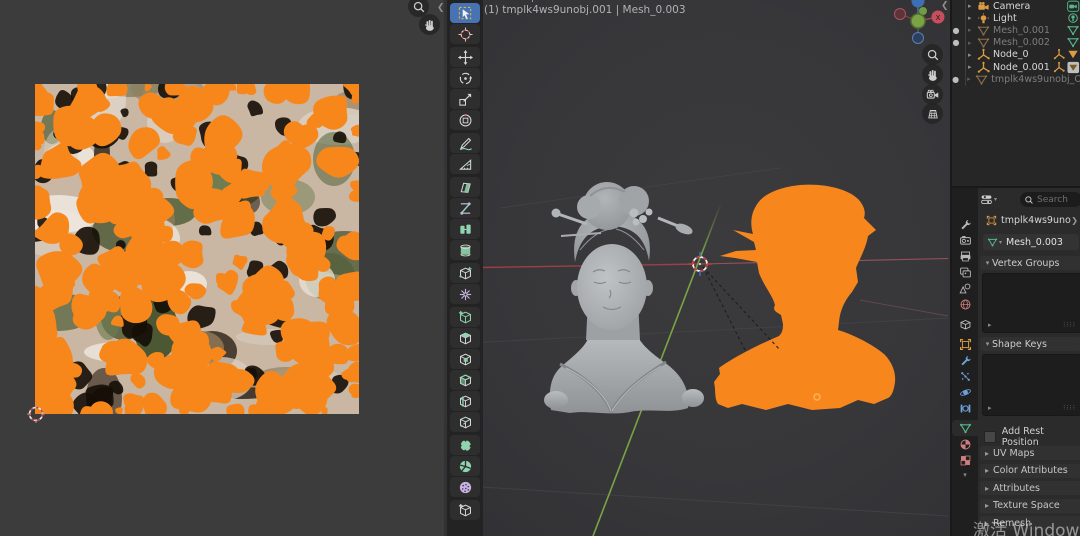 The image size is (1080, 536). What do you see at coordinates (932, 113) in the screenshot?
I see `orthographic-icon` at bounding box center [932, 113].